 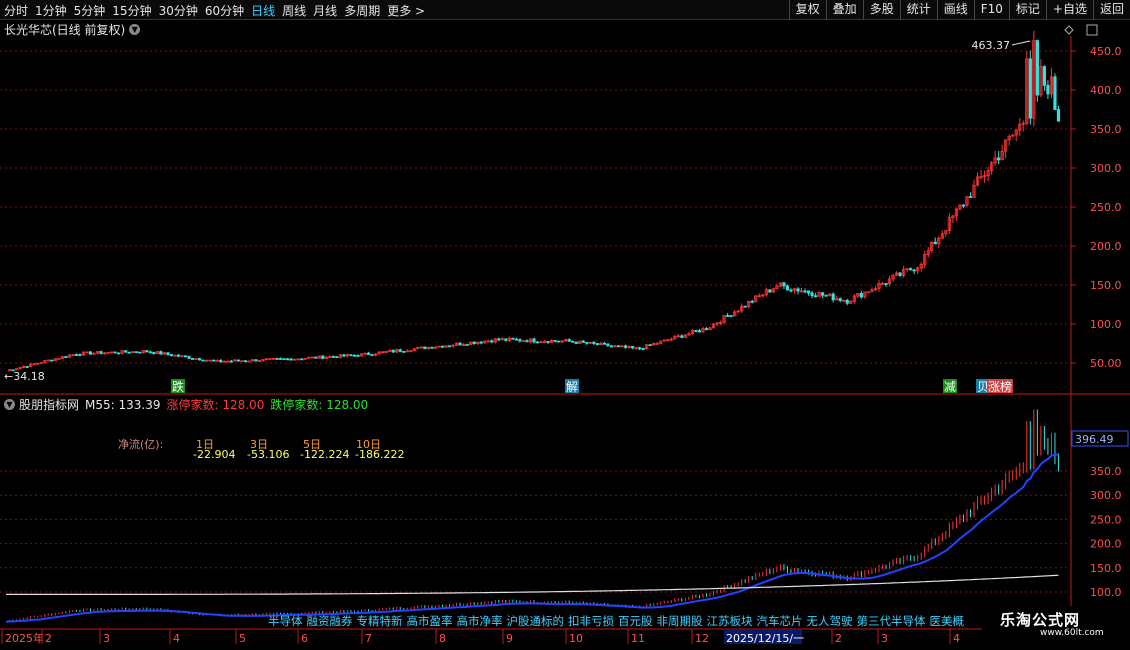 What do you see at coordinates (1106, 168) in the screenshot?
I see `y-tick-label: 300.0` at bounding box center [1106, 168].